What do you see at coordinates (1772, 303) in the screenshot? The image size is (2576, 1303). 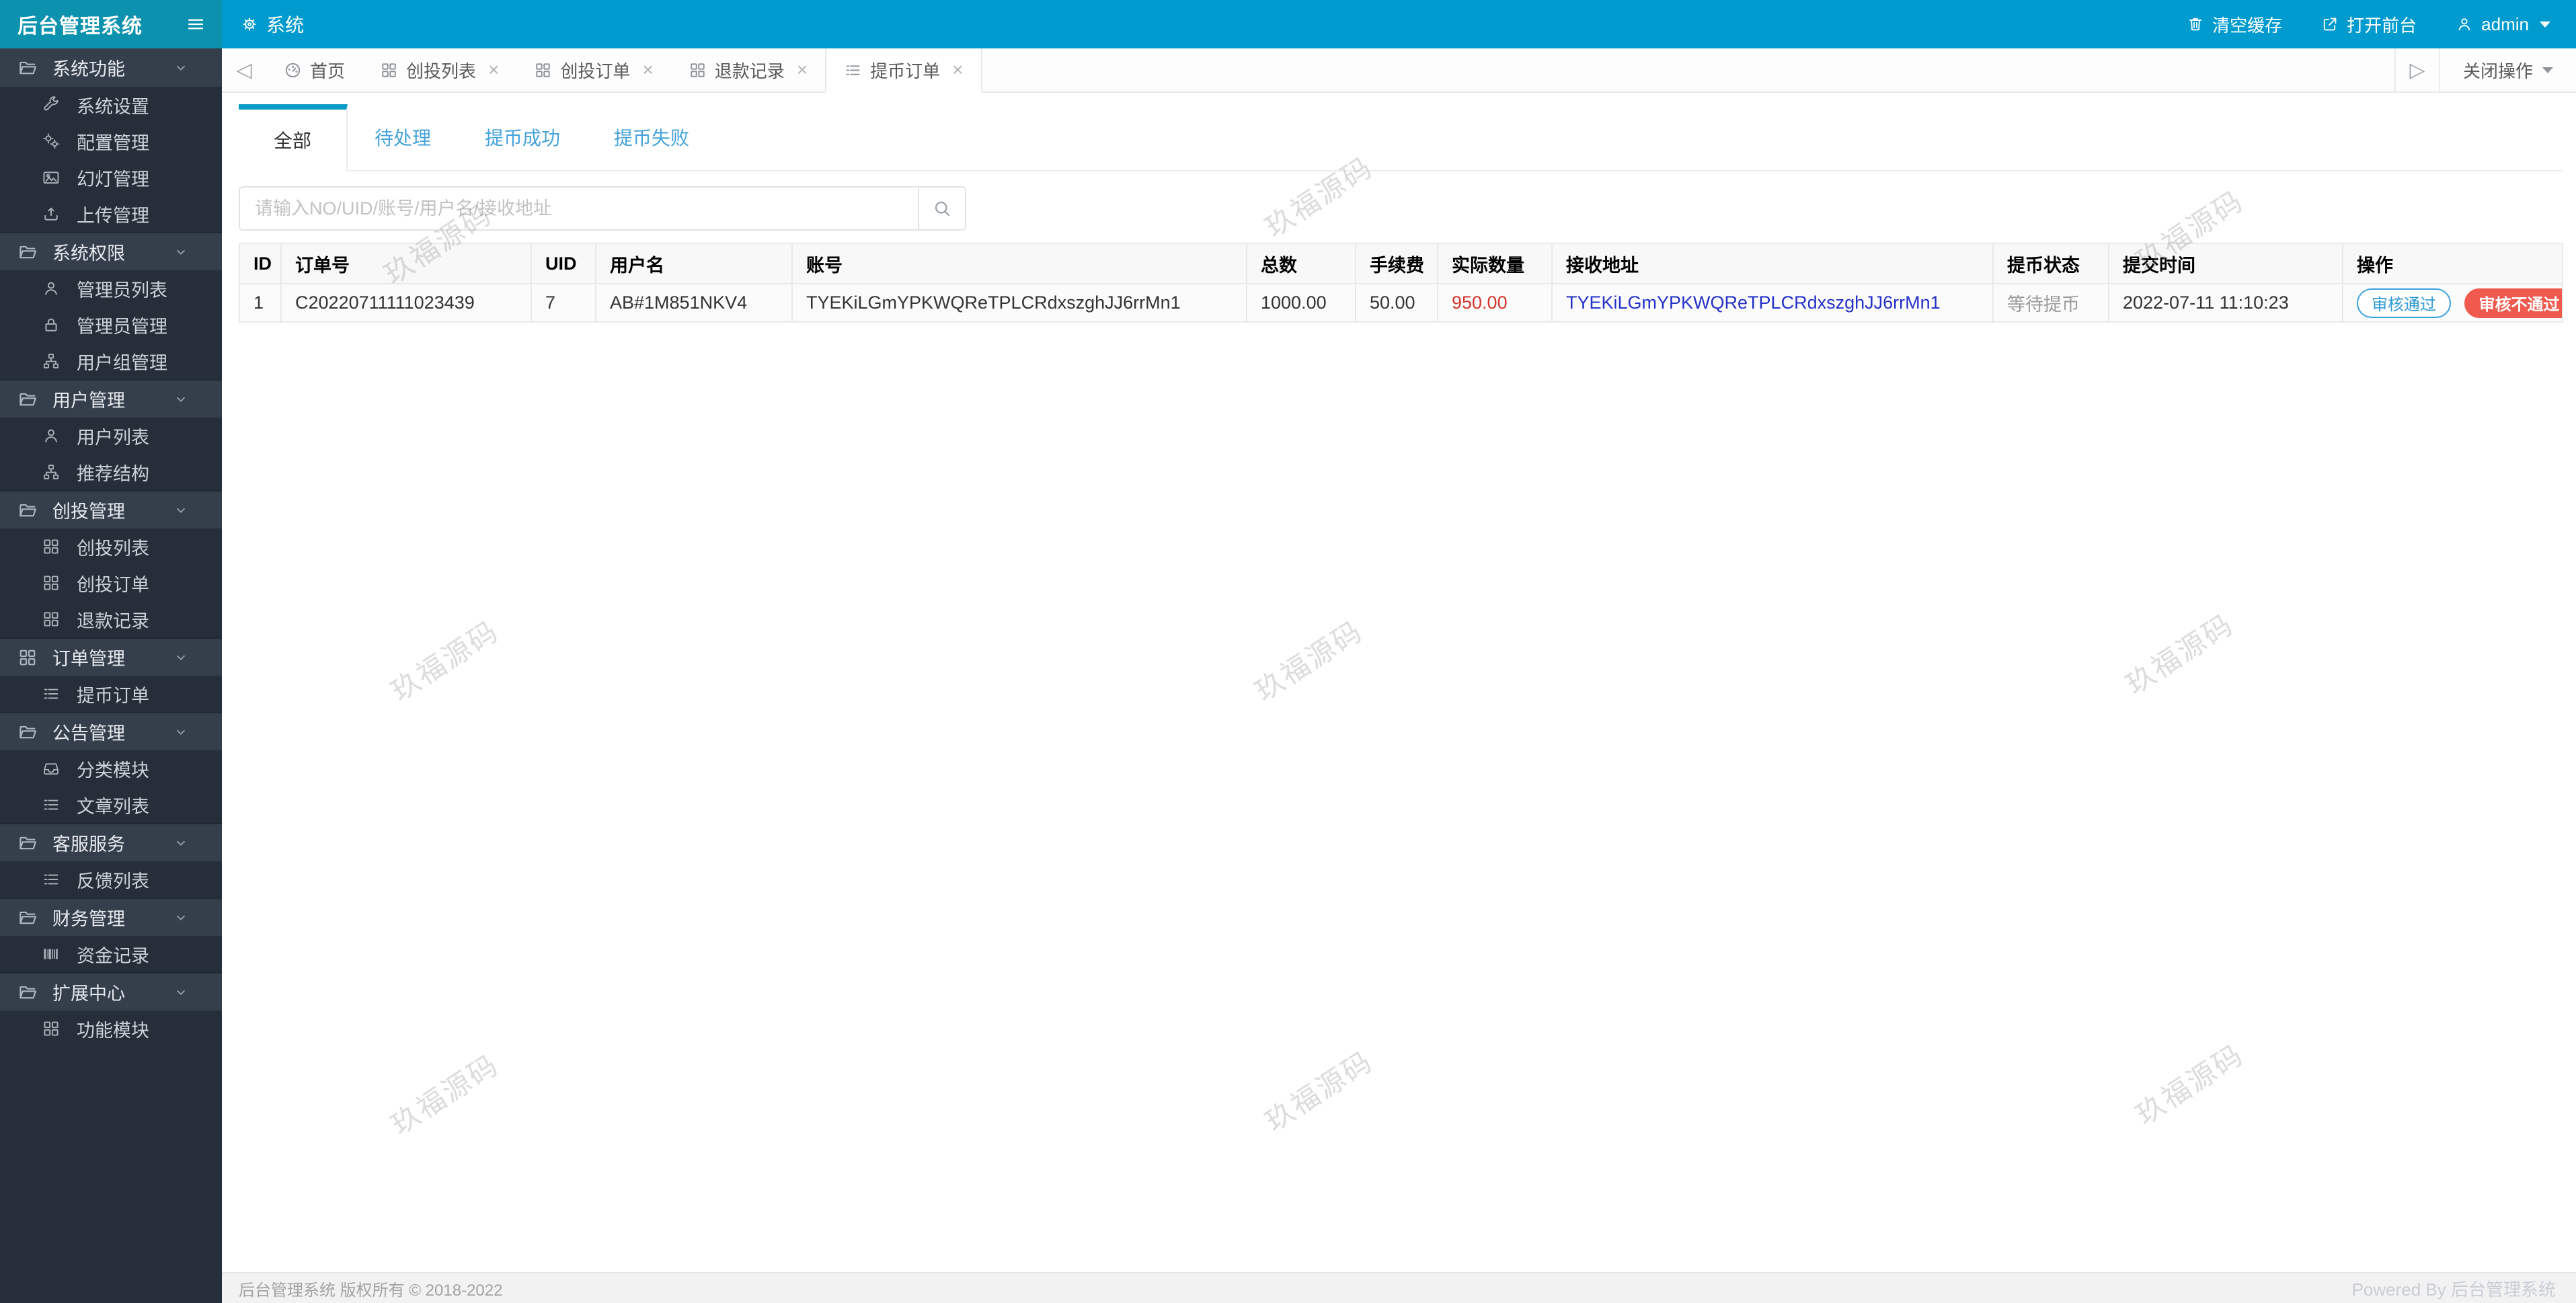 I see `cell-address-link: TYEKiLGmYPKWQReTPLCRdxszghJJ6rrMn1` at bounding box center [1772, 303].